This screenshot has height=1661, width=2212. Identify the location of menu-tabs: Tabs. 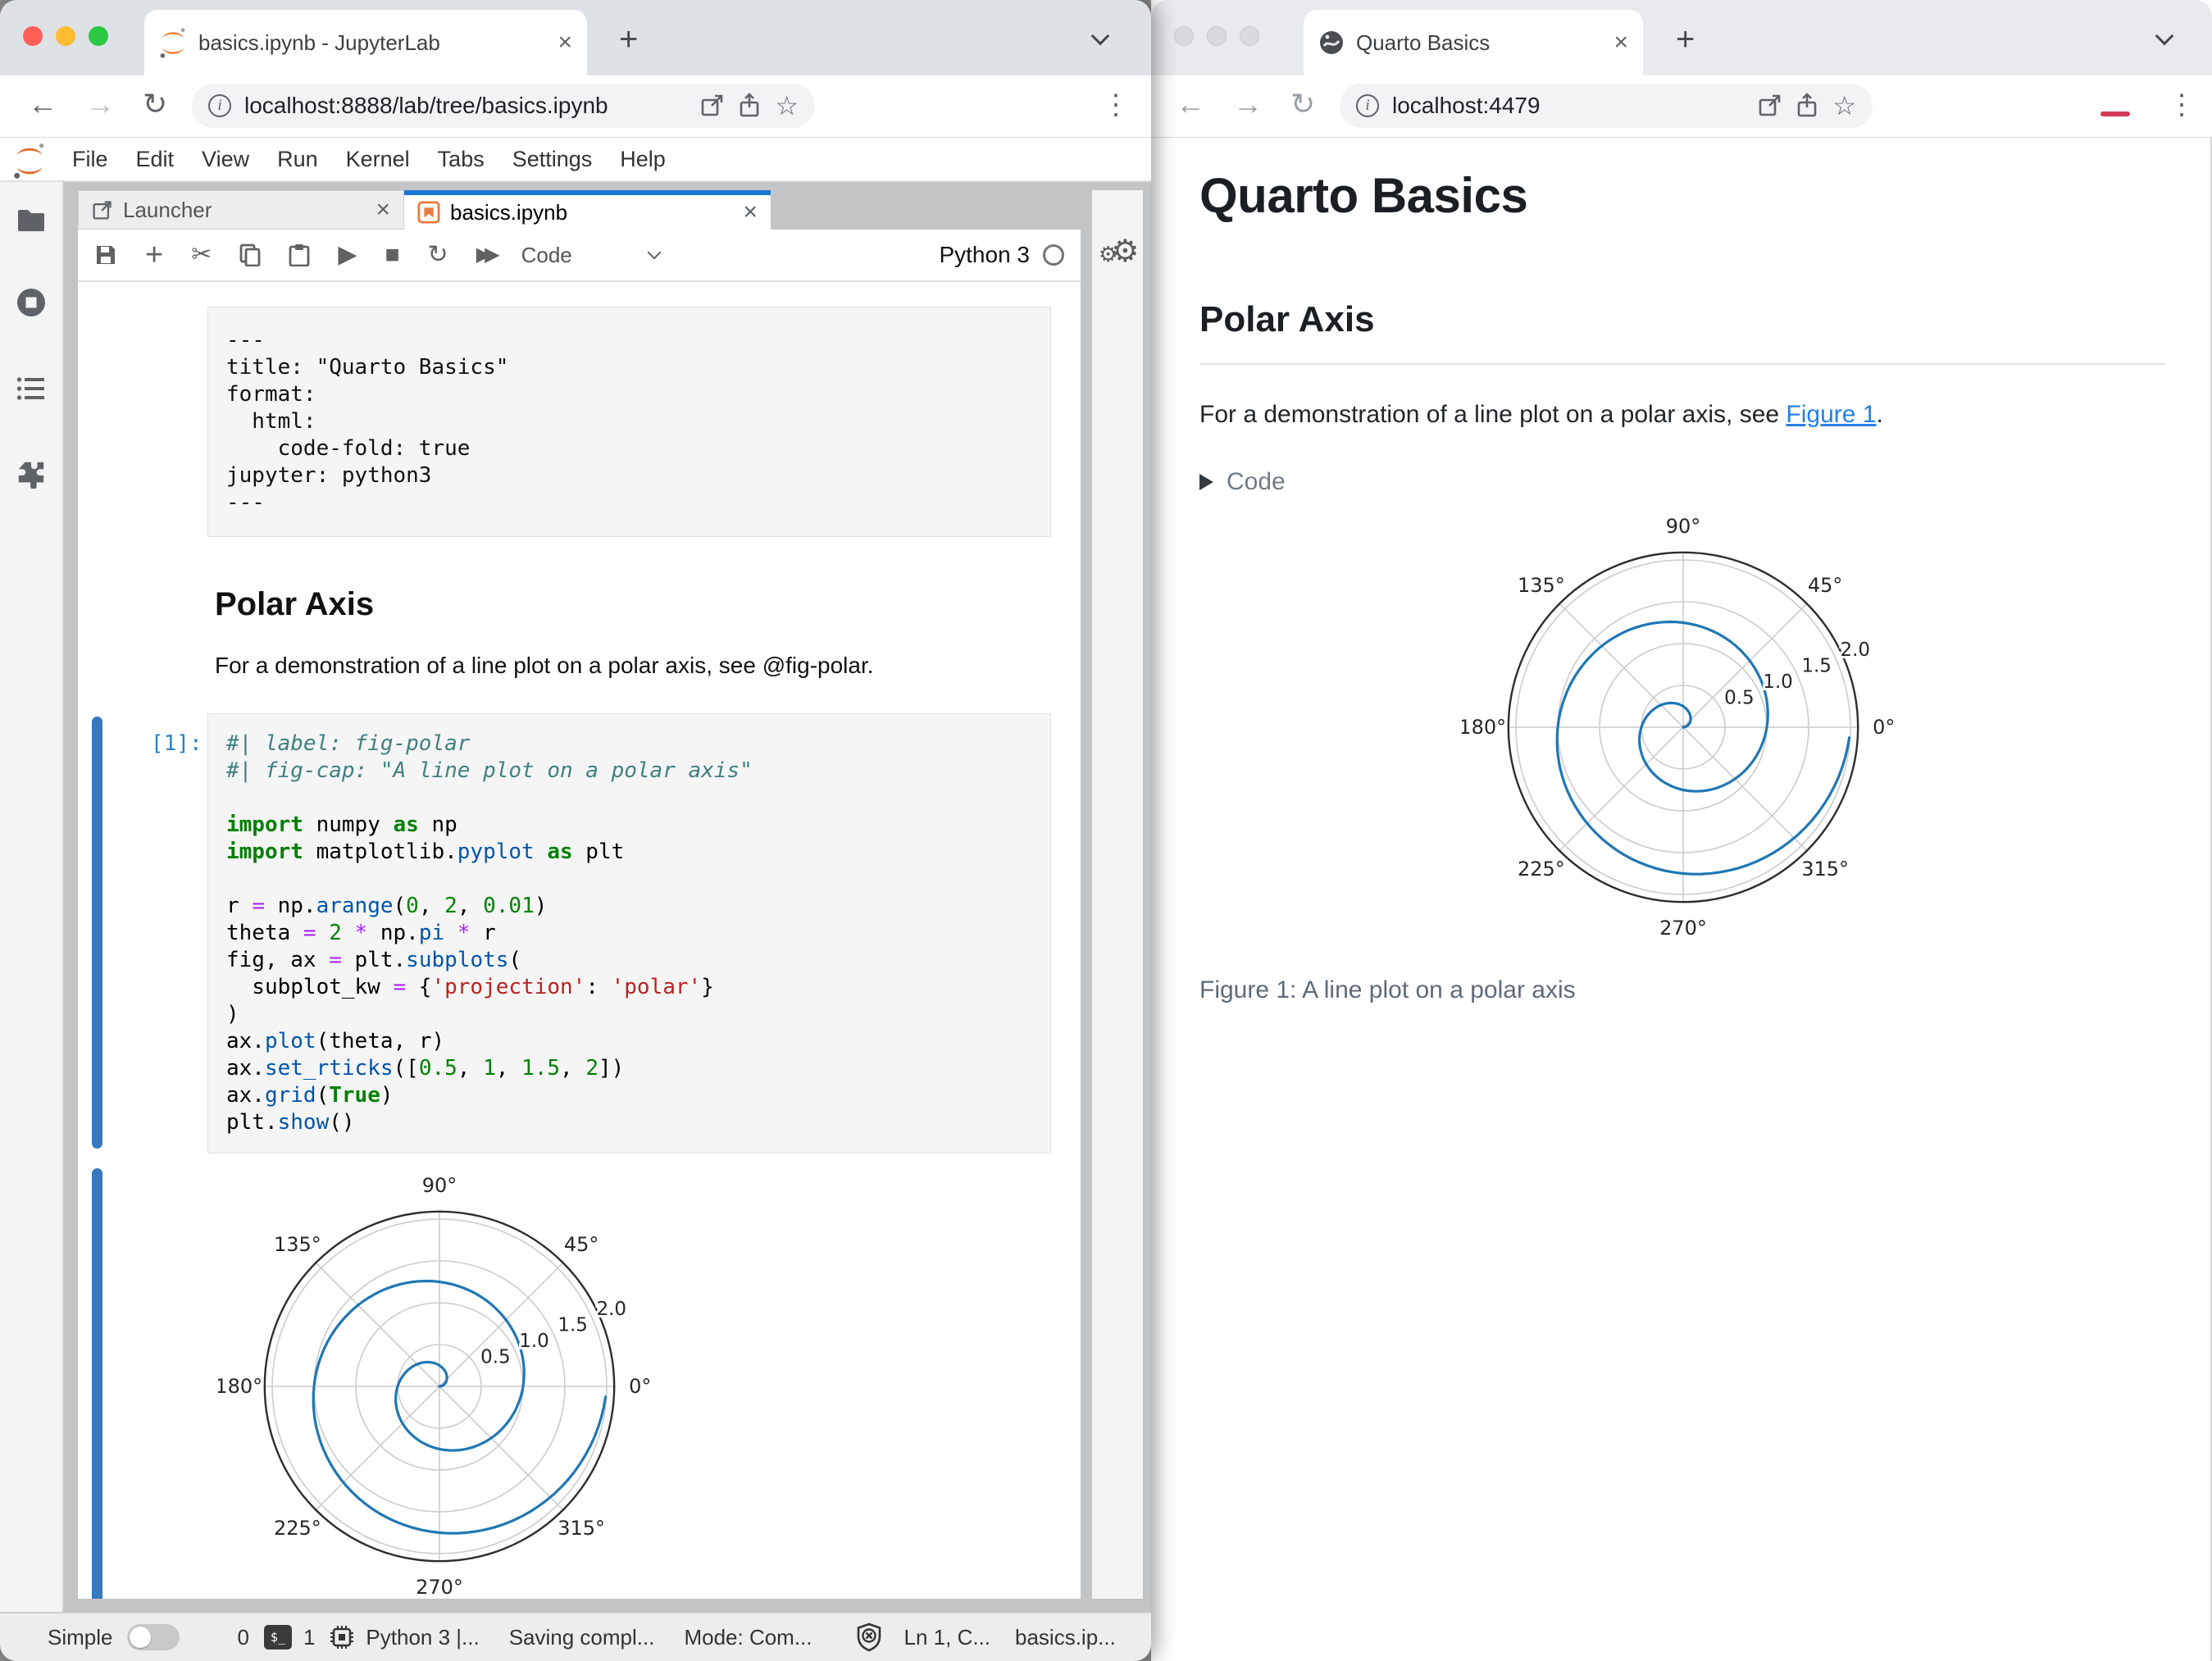
(461, 159).